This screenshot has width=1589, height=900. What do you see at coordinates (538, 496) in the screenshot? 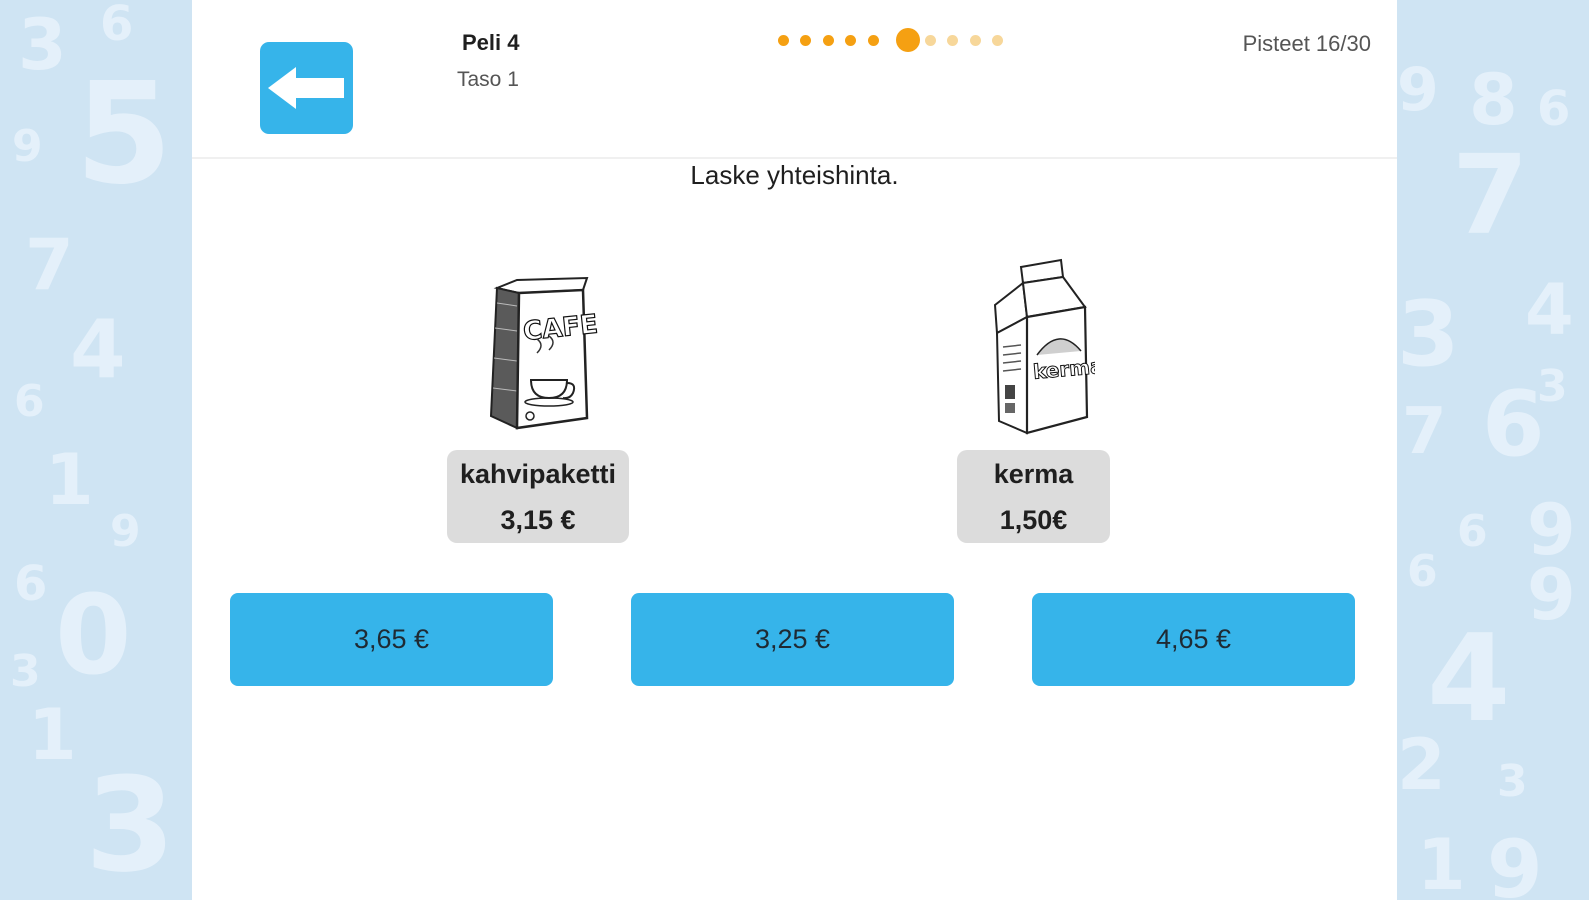
I see `product-label: kahvipaketti 3,15 €` at bounding box center [538, 496].